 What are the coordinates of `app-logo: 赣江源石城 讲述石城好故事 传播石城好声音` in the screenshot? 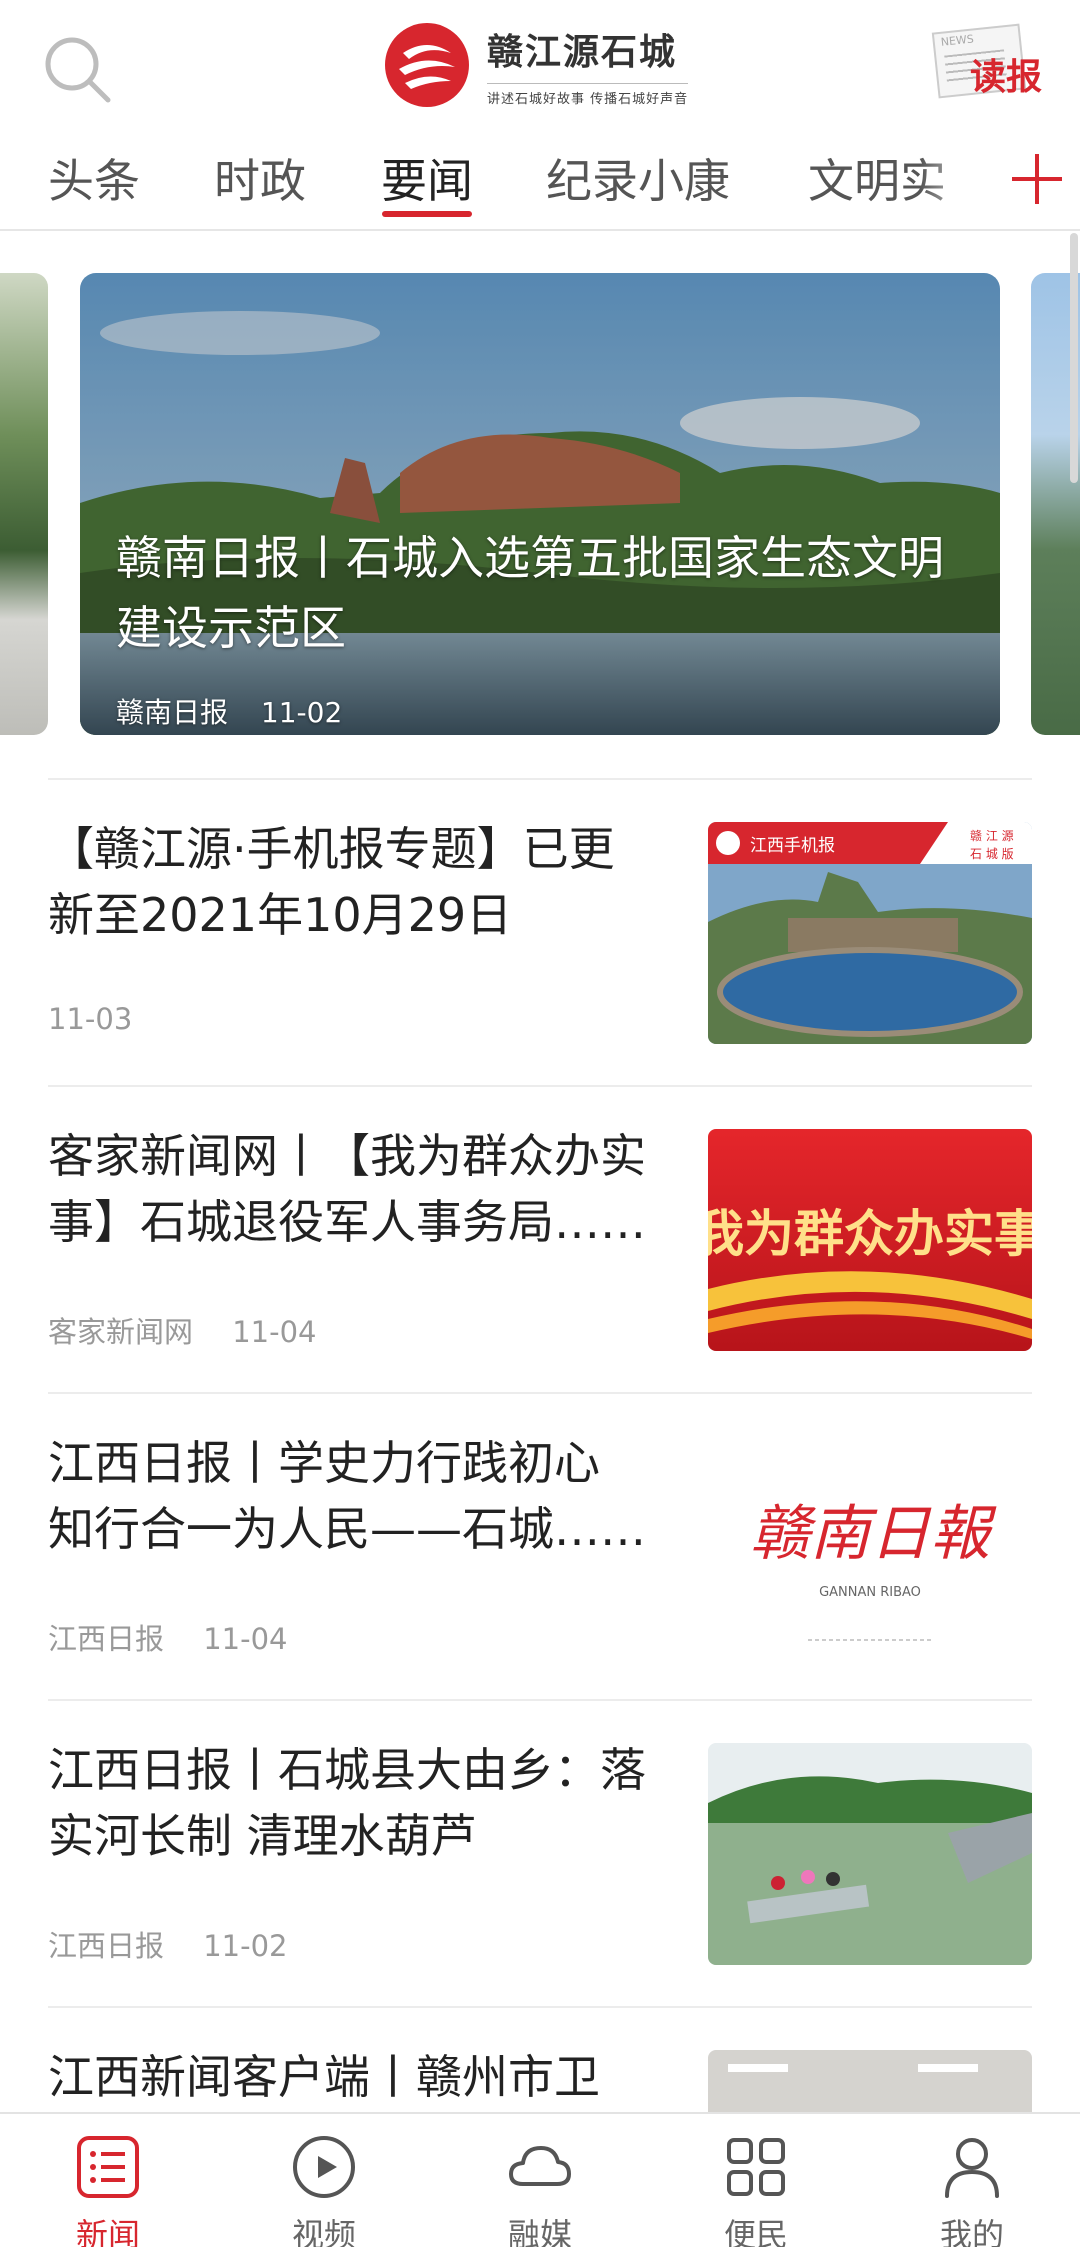 It's located at (537, 65).